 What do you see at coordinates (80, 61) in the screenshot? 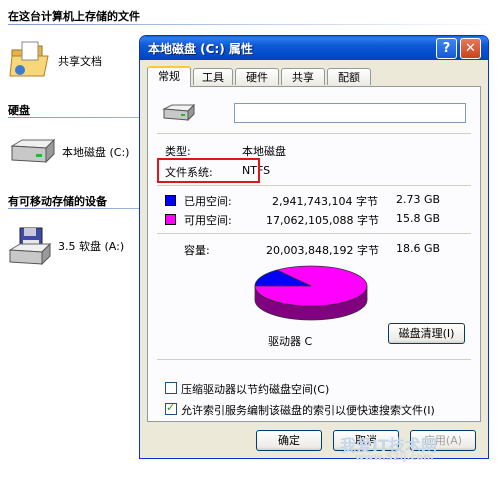
I see `shared-documents-label: 共享文档` at bounding box center [80, 61].